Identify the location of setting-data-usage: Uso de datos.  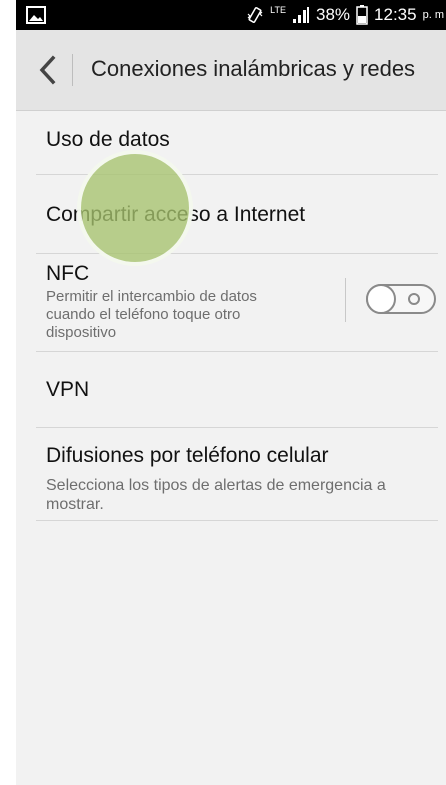
(237, 142).